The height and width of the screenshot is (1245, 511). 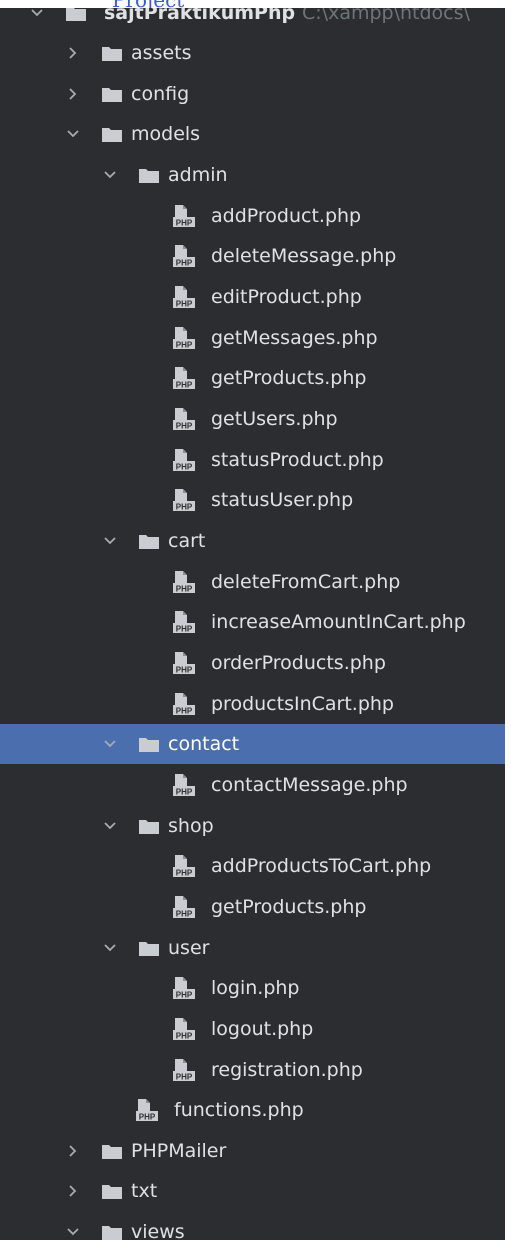 What do you see at coordinates (252, 20) in the screenshot?
I see `tree-root-row: sajtPraktikumPhp C:\xampp\htdocs\` at bounding box center [252, 20].